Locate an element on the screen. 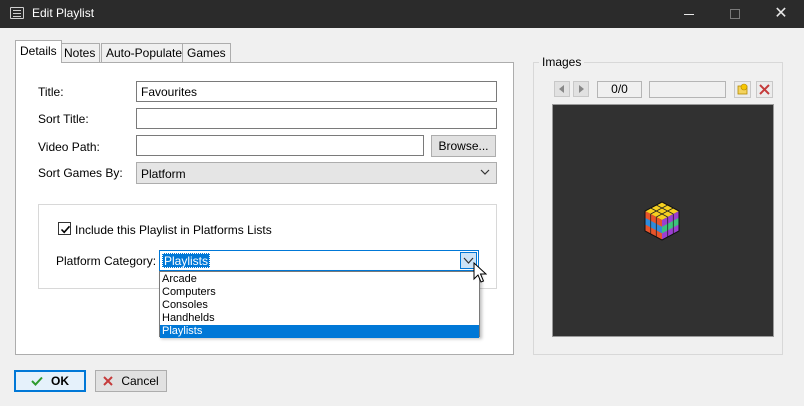 The height and width of the screenshot is (406, 804). arrow-right-icon is located at coordinates (581, 89).